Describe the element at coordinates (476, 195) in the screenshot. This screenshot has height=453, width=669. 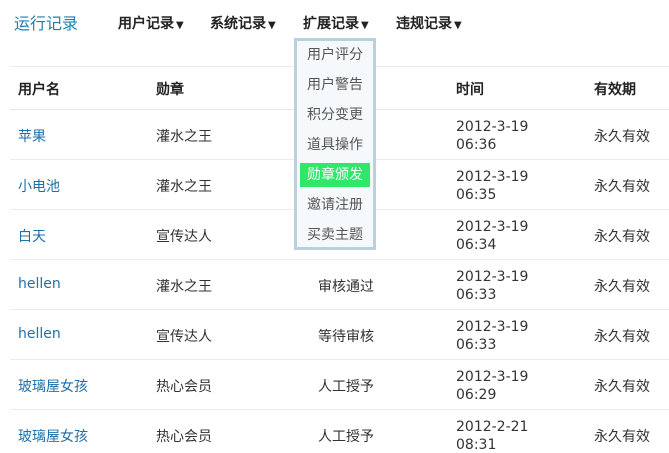
I see `timestamp-time: 06:35` at that location.